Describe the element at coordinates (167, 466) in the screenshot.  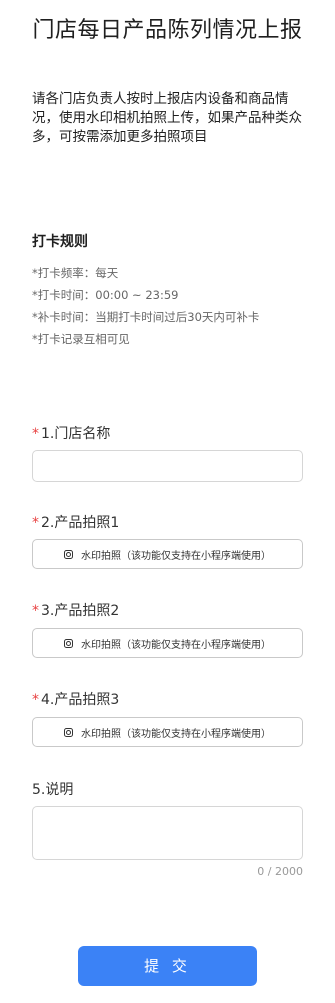
I see `store-name-input` at that location.